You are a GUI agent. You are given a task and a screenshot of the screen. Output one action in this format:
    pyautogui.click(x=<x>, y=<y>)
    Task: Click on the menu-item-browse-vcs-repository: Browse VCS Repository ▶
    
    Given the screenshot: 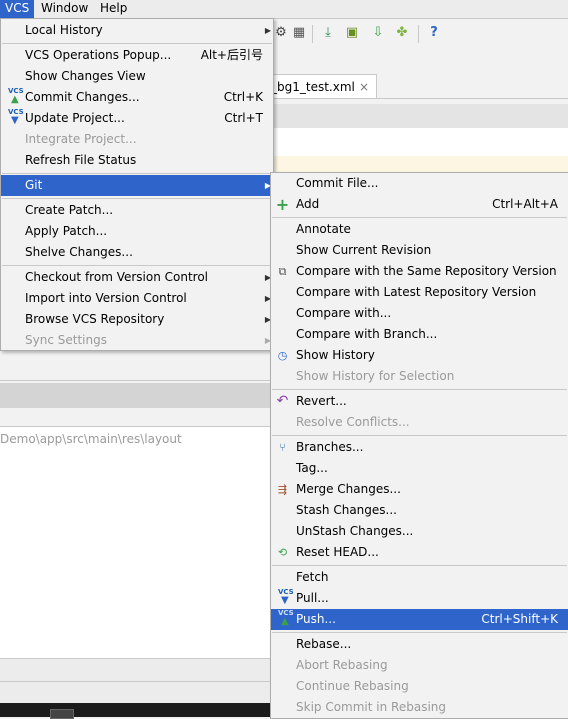 What is the action you would take?
    pyautogui.click(x=137, y=319)
    